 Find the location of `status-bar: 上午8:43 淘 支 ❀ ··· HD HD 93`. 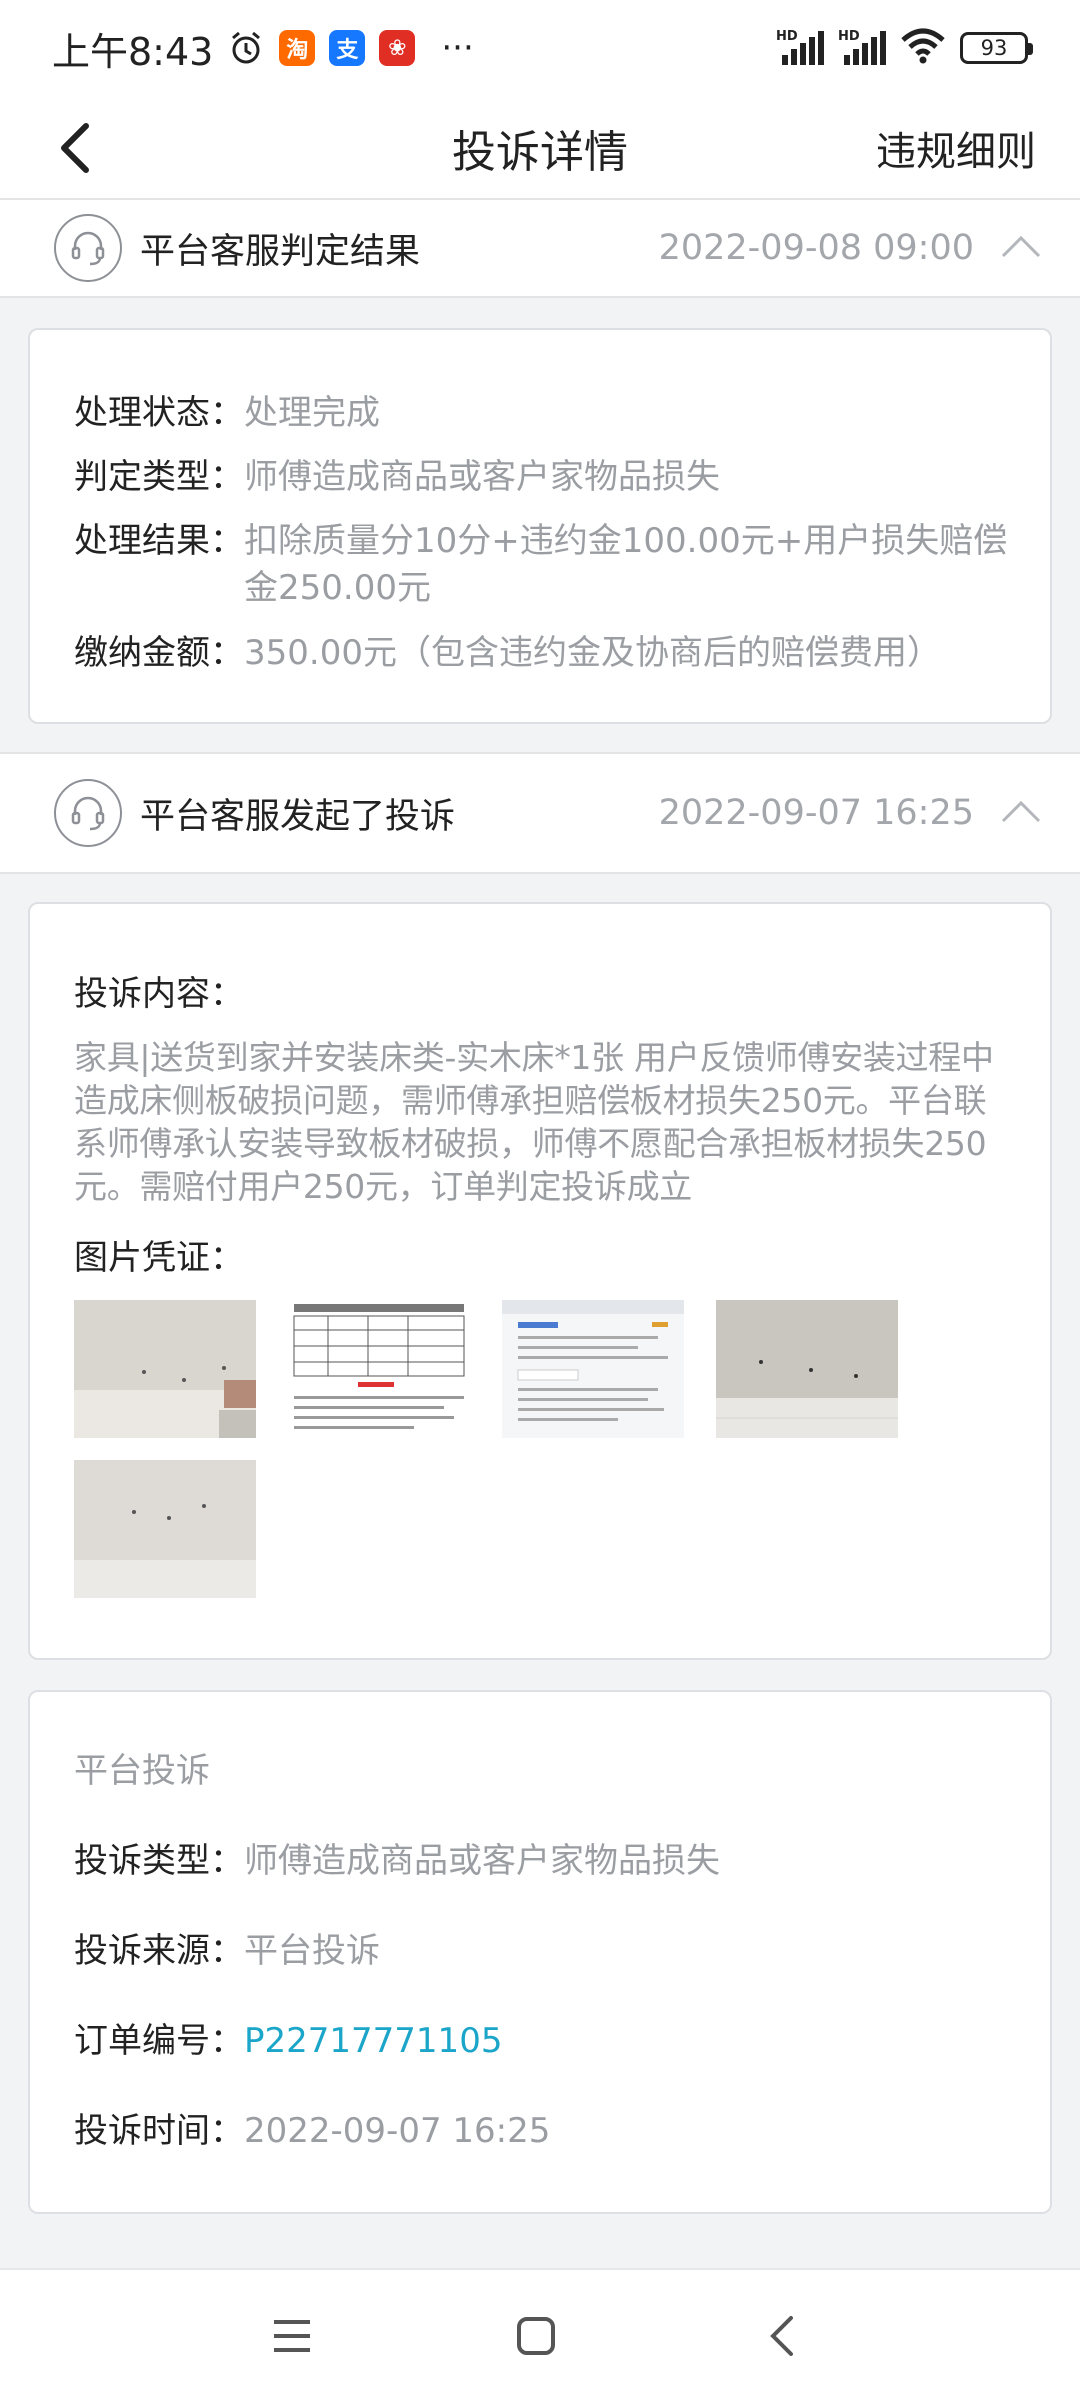

status-bar: 上午8:43 淘 支 ❀ ··· HD HD 93 is located at coordinates (540, 48).